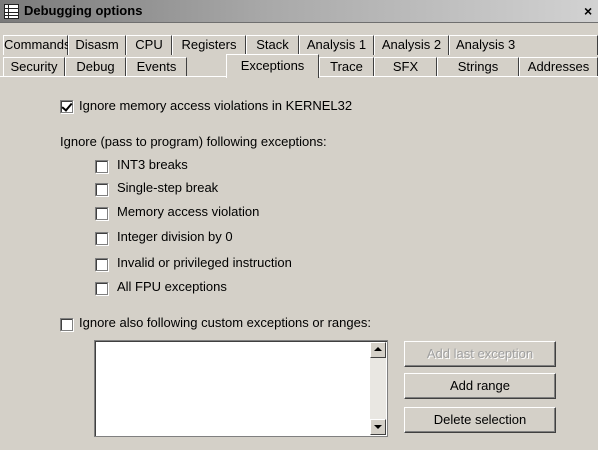 This screenshot has width=598, height=450. What do you see at coordinates (66, 106) in the screenshot?
I see `ignore-kernel32-checkbox` at bounding box center [66, 106].